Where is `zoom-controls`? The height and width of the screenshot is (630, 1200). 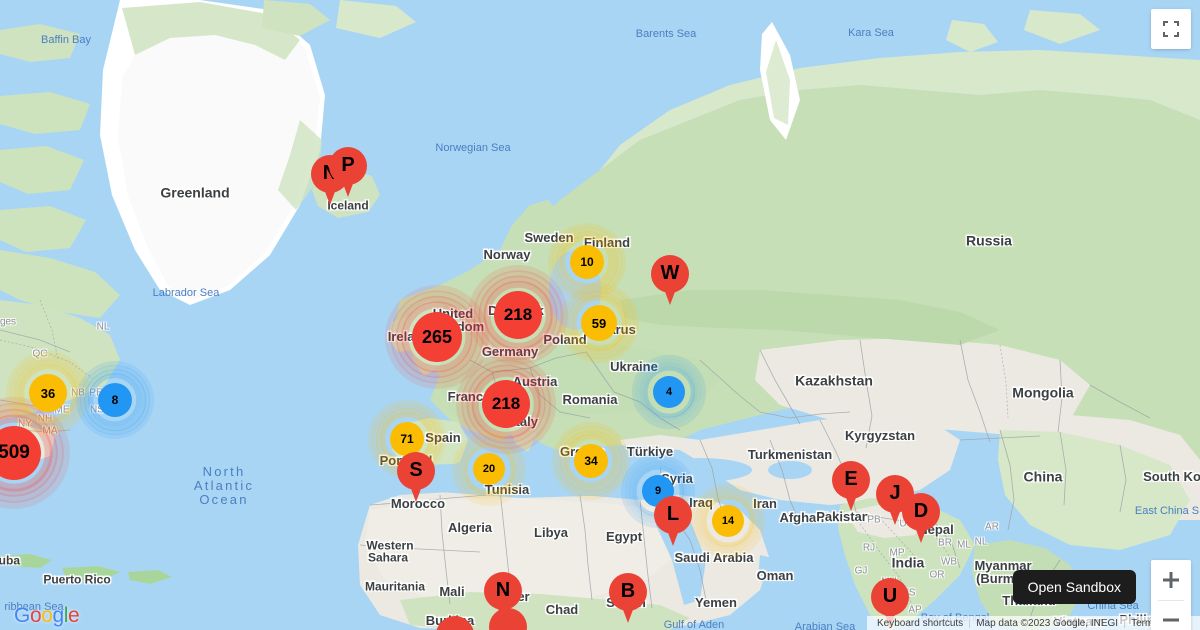 zoom-controls is located at coordinates (1171, 595).